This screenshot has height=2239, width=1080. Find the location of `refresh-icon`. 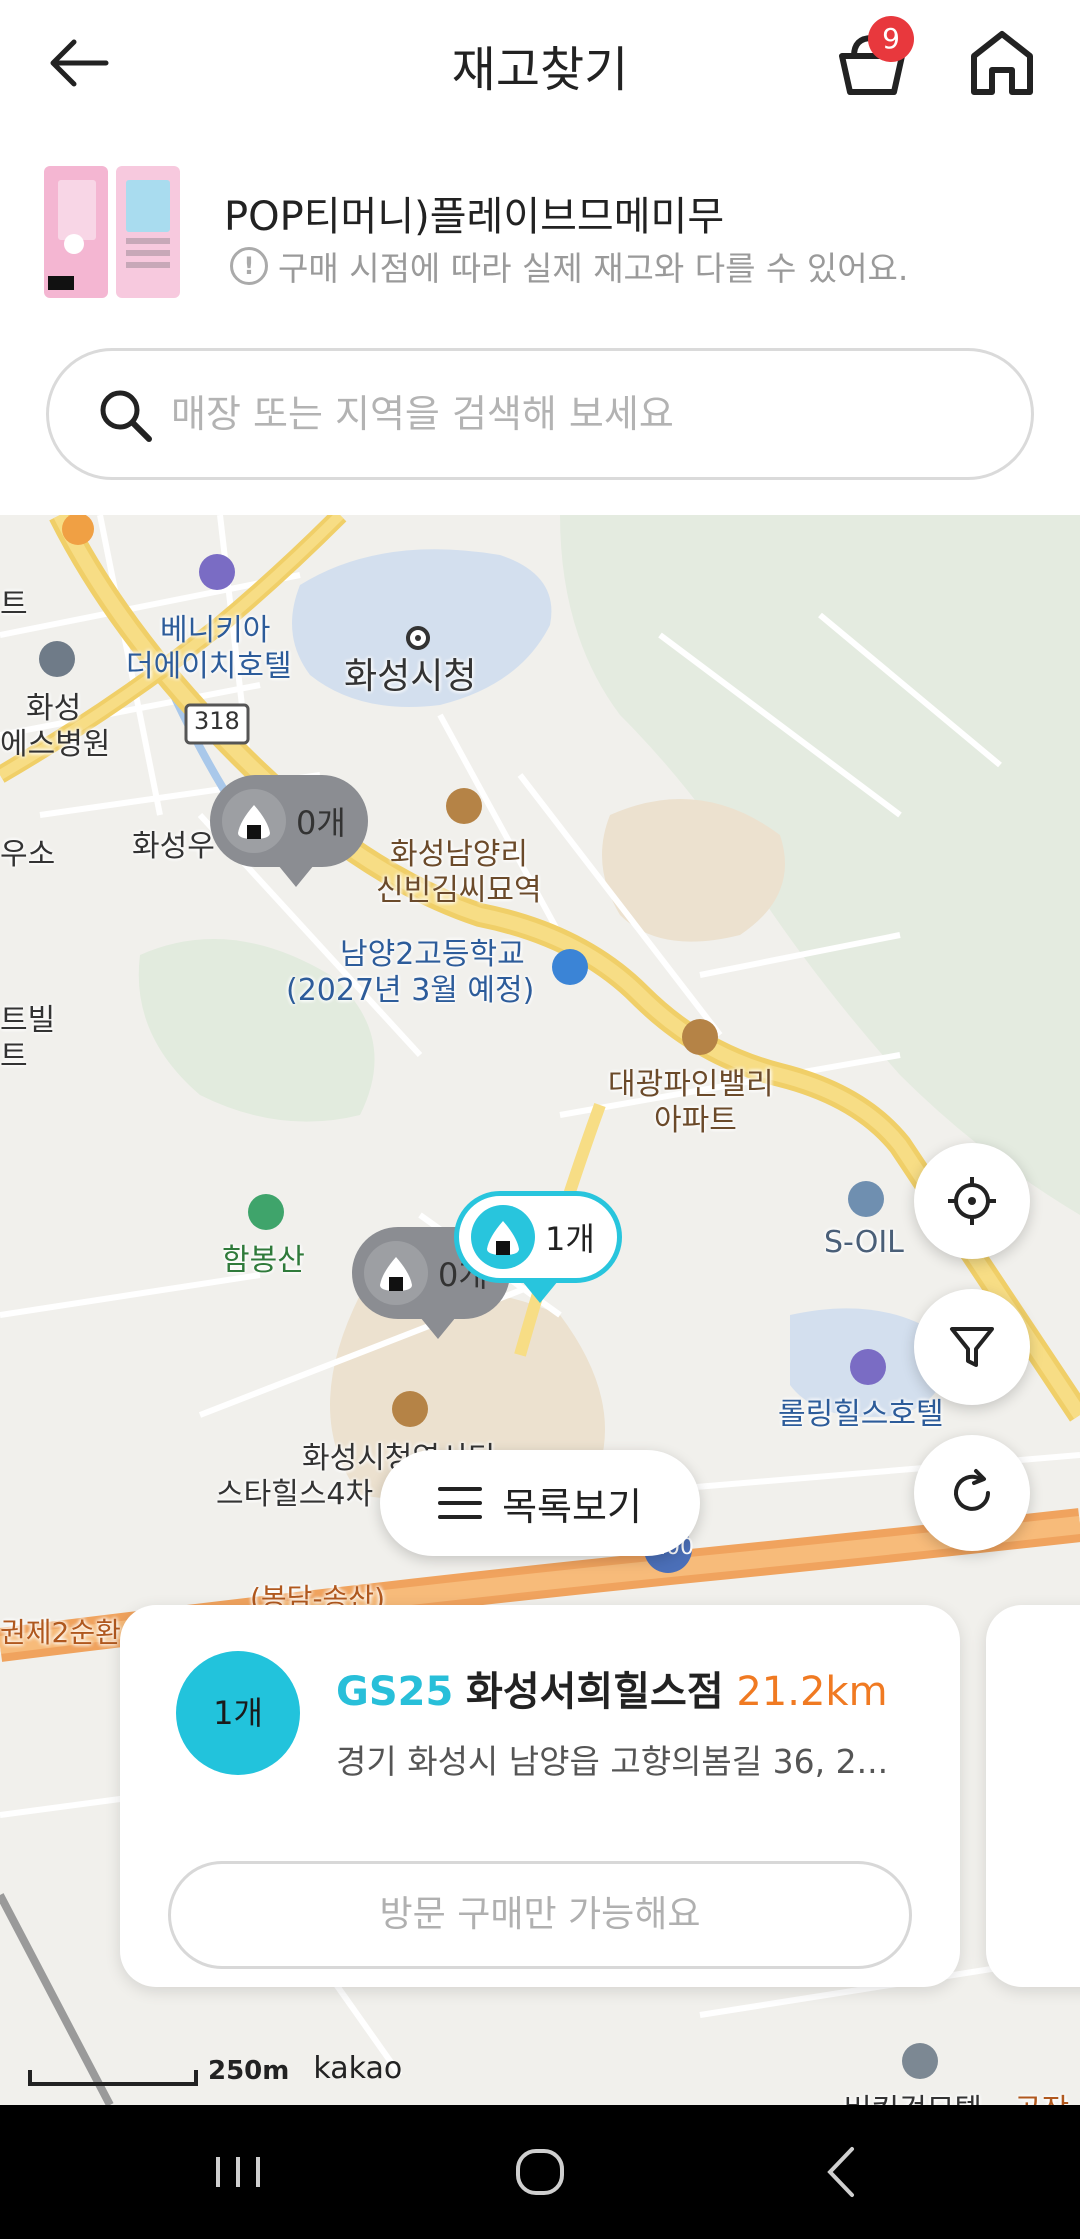

refresh-icon is located at coordinates (972, 1490).